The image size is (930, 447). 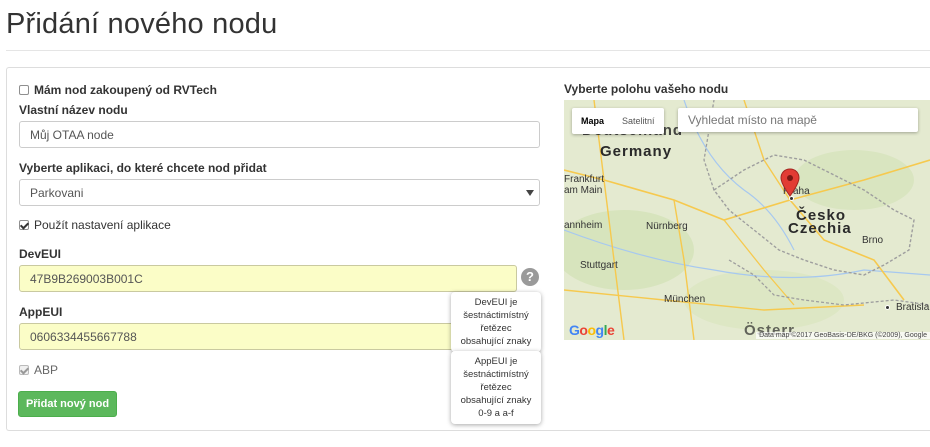 I want to click on bought-checkbox-row: Mám nod zakoupený od RVTech, so click(x=118, y=90).